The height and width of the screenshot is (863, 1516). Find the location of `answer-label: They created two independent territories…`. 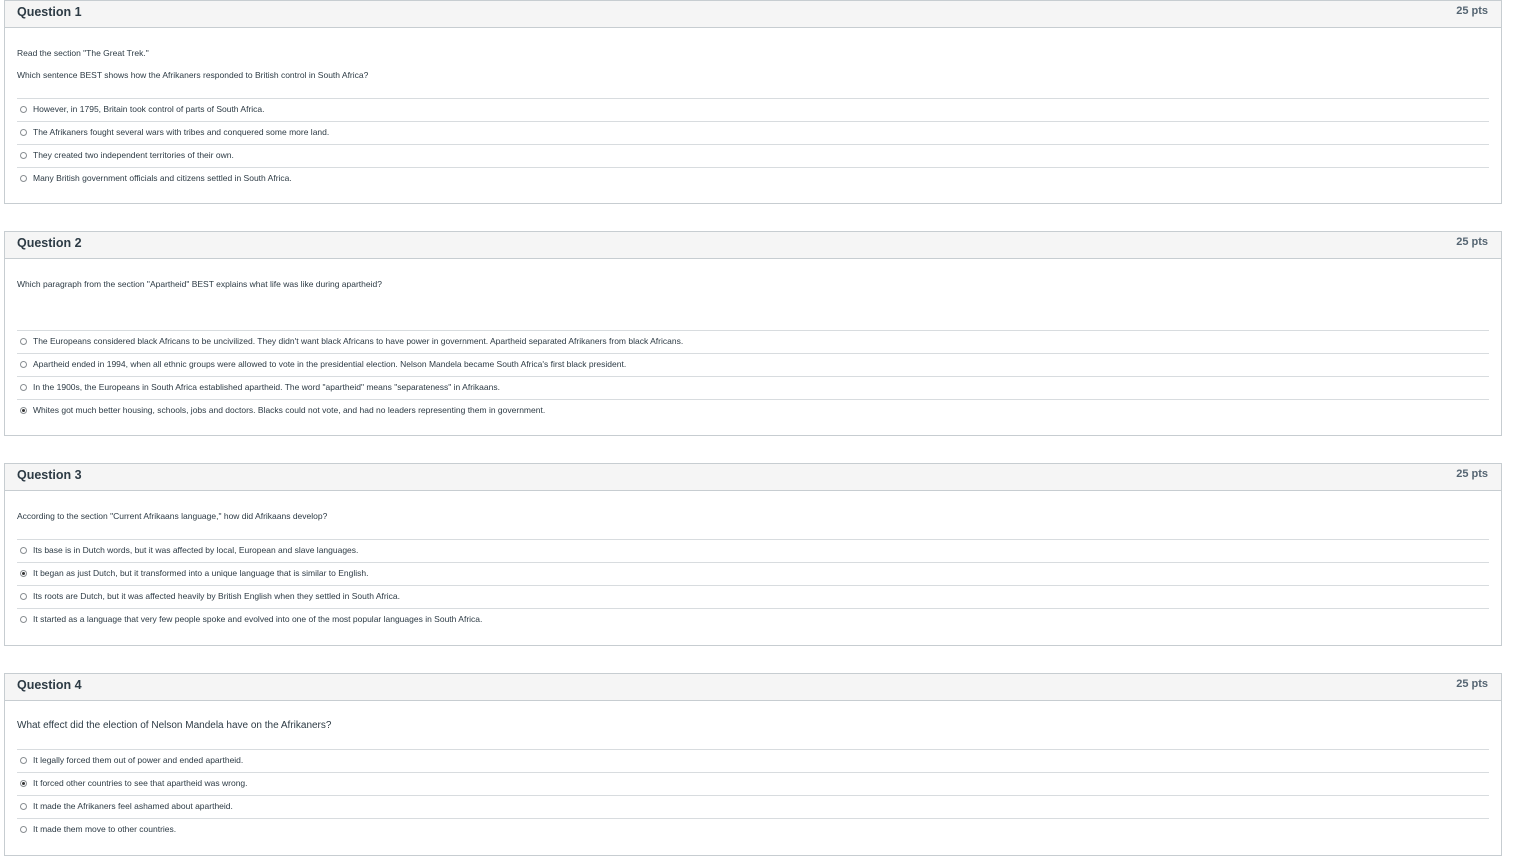

answer-label: They created two independent territories… is located at coordinates (133, 155).